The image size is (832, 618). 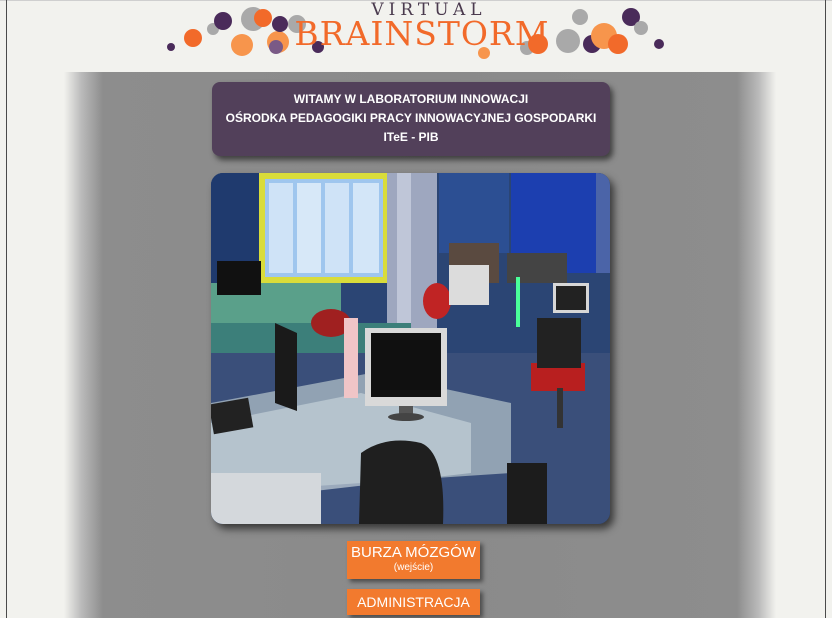 What do you see at coordinates (413, 567) in the screenshot?
I see `brainstorm-button-sublabel: (wejście)` at bounding box center [413, 567].